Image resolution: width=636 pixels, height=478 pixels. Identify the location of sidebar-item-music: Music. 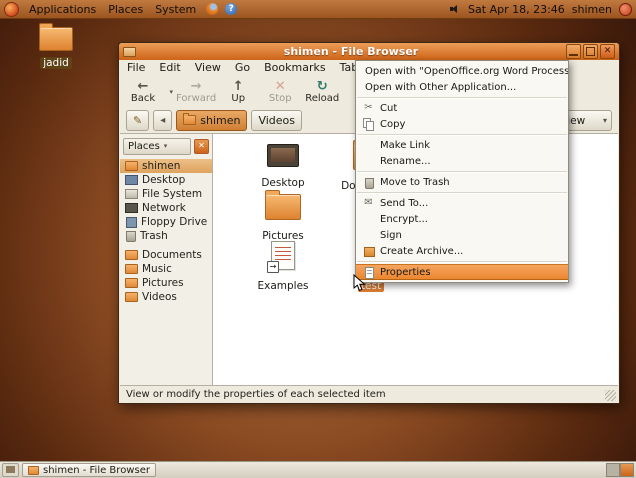
(166, 269).